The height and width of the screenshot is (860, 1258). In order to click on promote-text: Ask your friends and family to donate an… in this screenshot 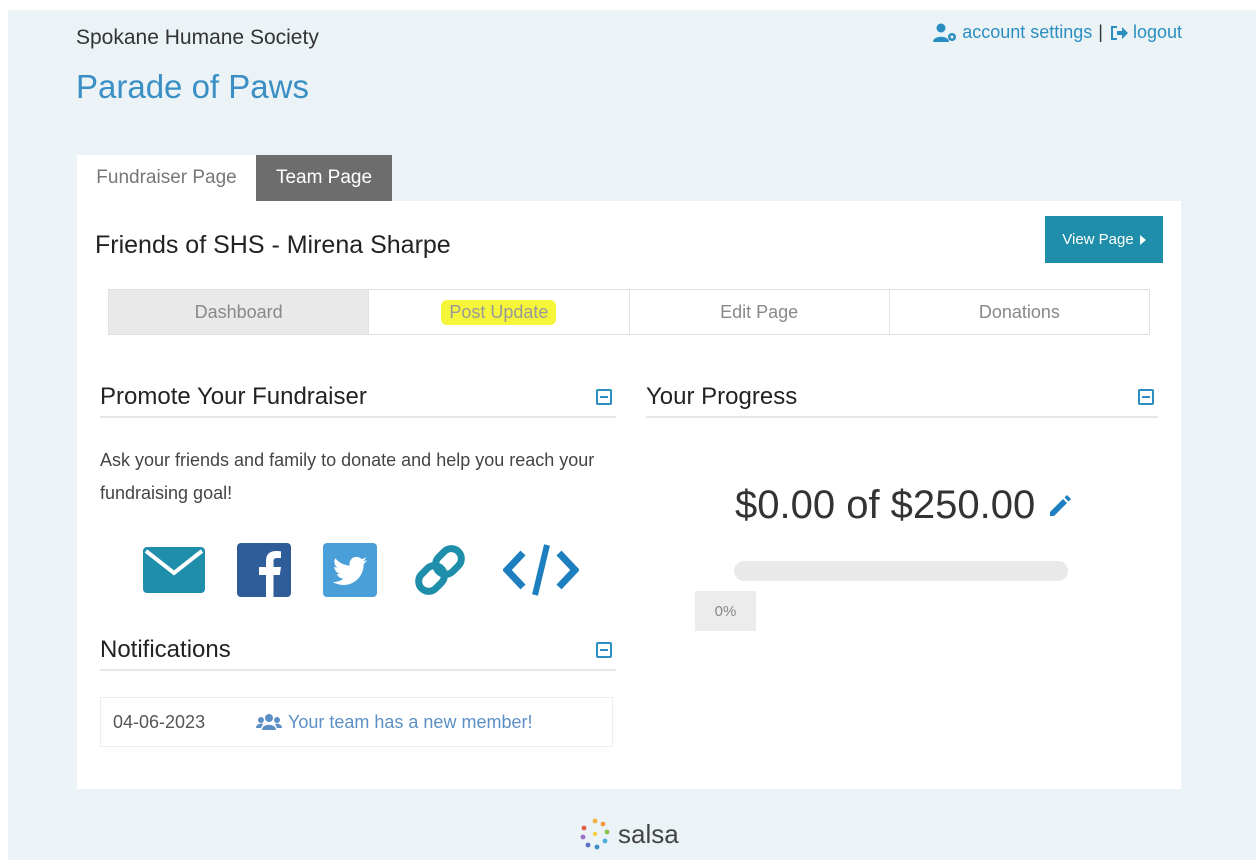, I will do `click(347, 476)`.